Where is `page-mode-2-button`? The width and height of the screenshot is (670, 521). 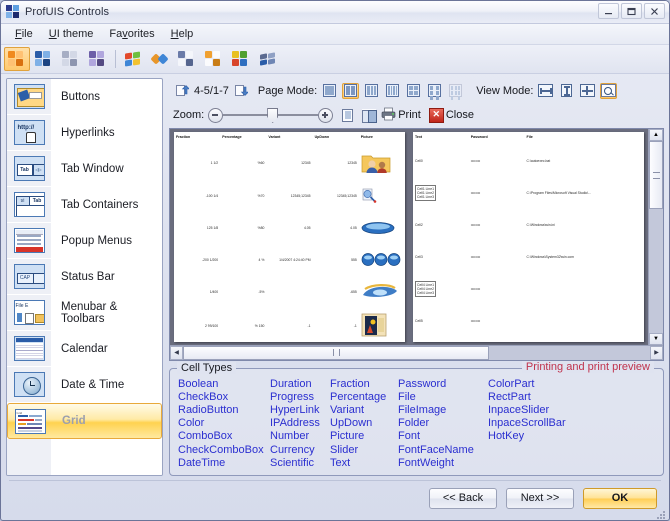
page-mode-2-button is located at coordinates (351, 90).